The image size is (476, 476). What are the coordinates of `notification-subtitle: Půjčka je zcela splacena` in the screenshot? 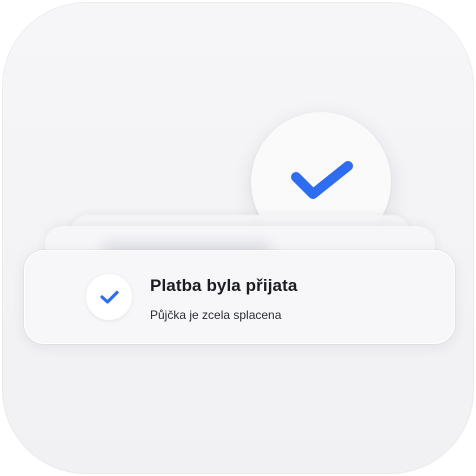 It's located at (216, 315).